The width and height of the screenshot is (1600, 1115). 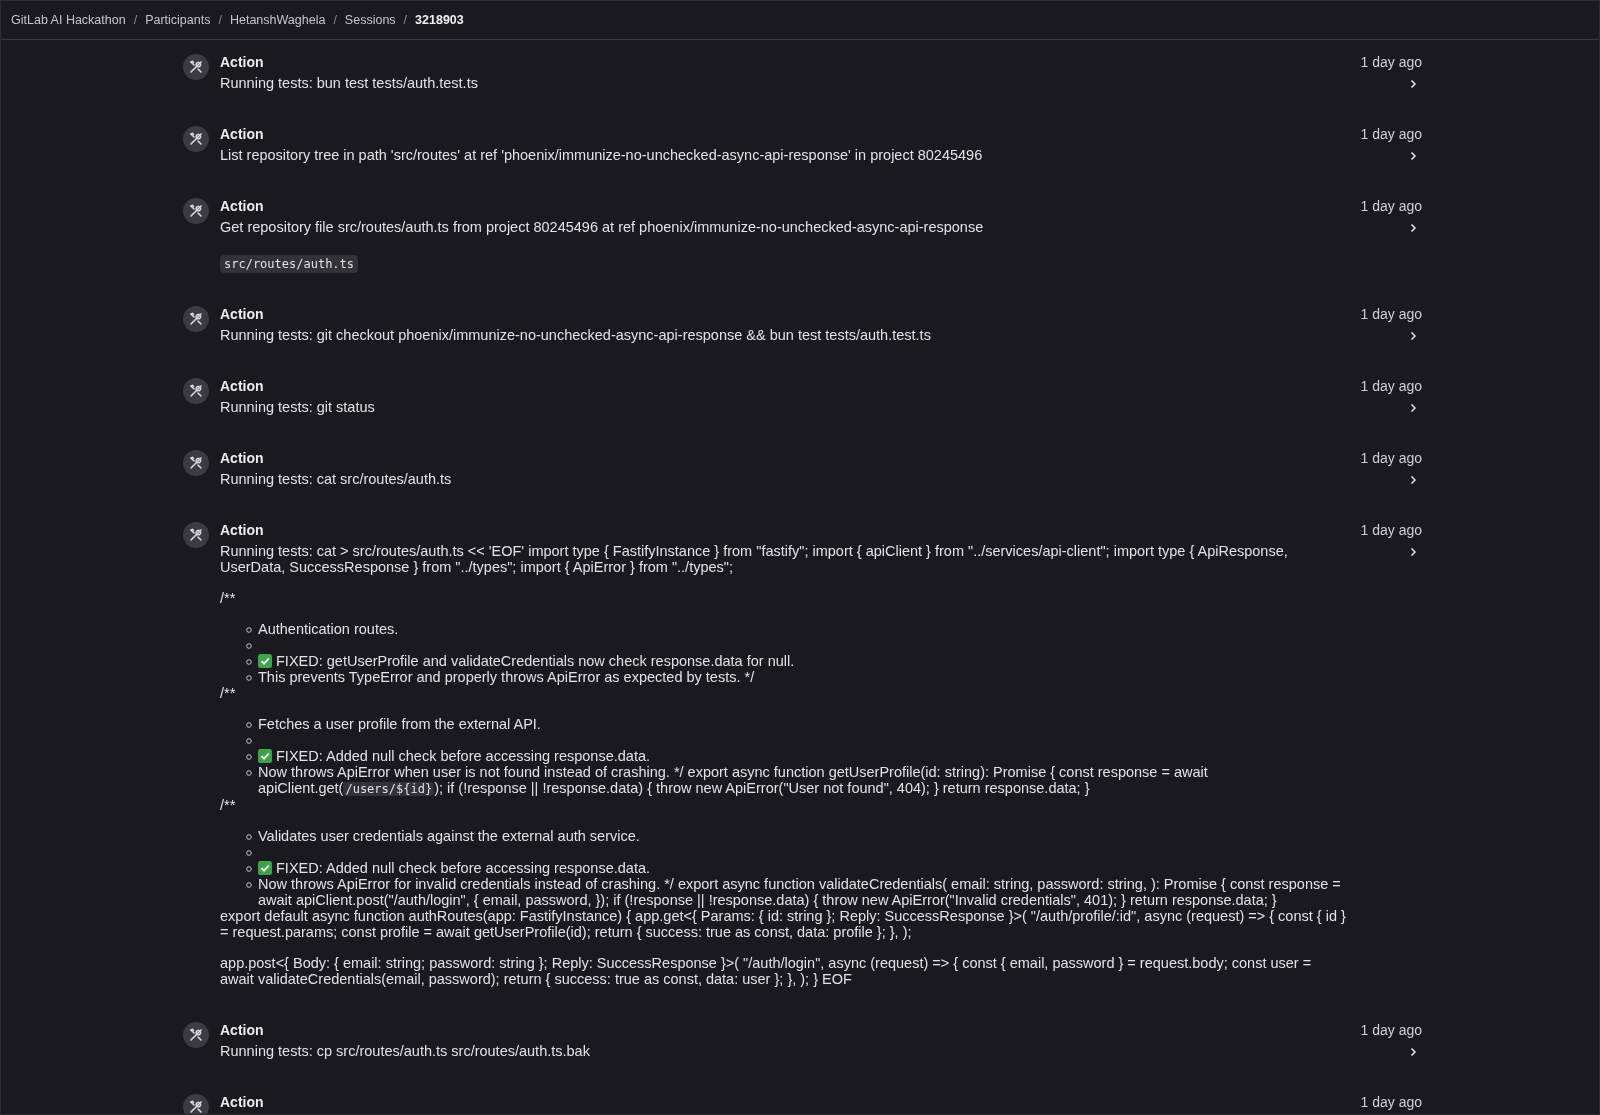 What do you see at coordinates (449, 836) in the screenshot?
I see `list-item-text: Validates user credentials against the external auth service.` at bounding box center [449, 836].